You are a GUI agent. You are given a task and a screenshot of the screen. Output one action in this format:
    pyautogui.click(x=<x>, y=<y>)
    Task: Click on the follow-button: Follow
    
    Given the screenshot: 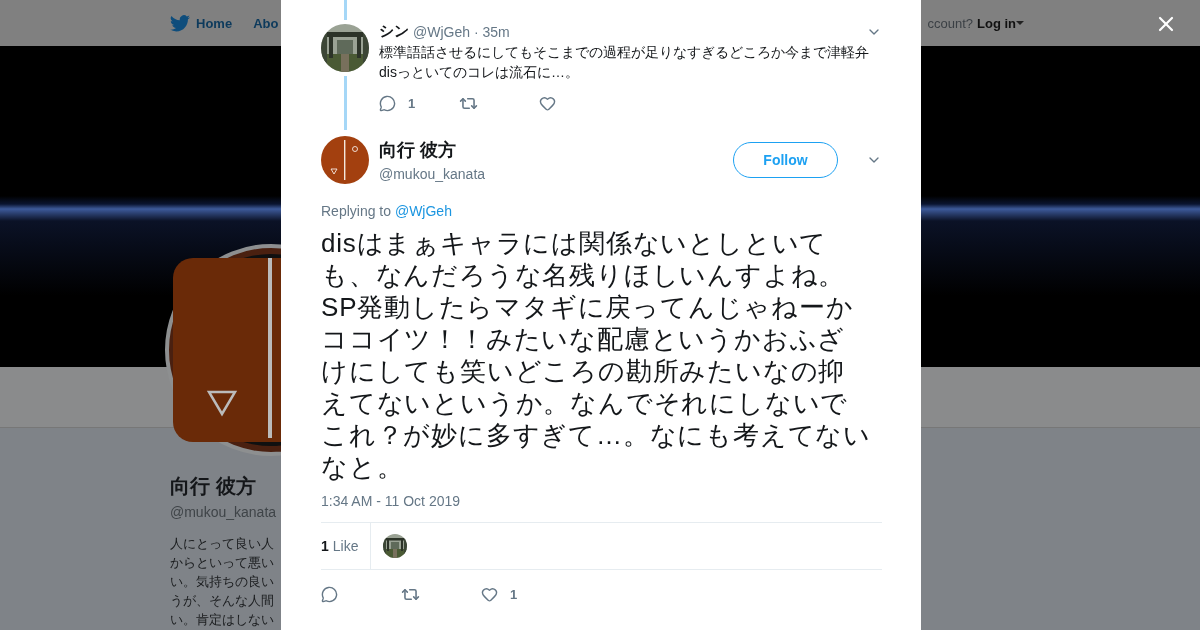 What is the action you would take?
    pyautogui.click(x=785, y=160)
    